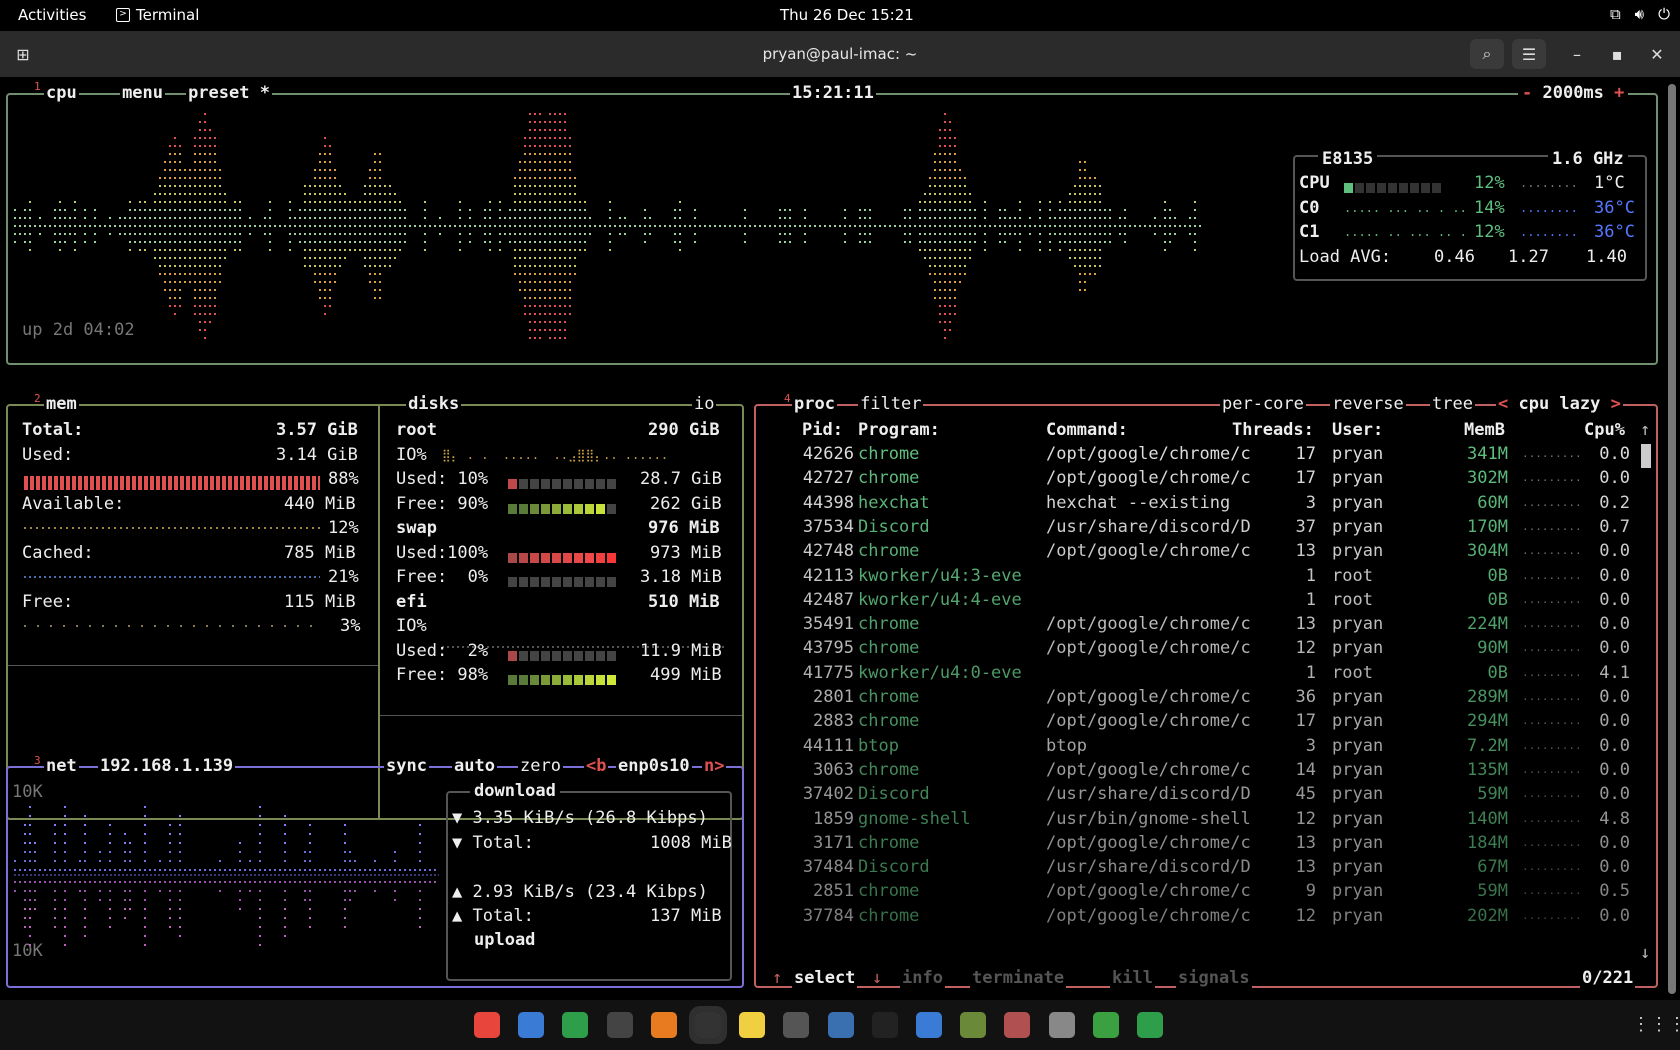 Image resolution: width=1680 pixels, height=1050 pixels. What do you see at coordinates (531, 1025) in the screenshot?
I see `text-editor-icon` at bounding box center [531, 1025].